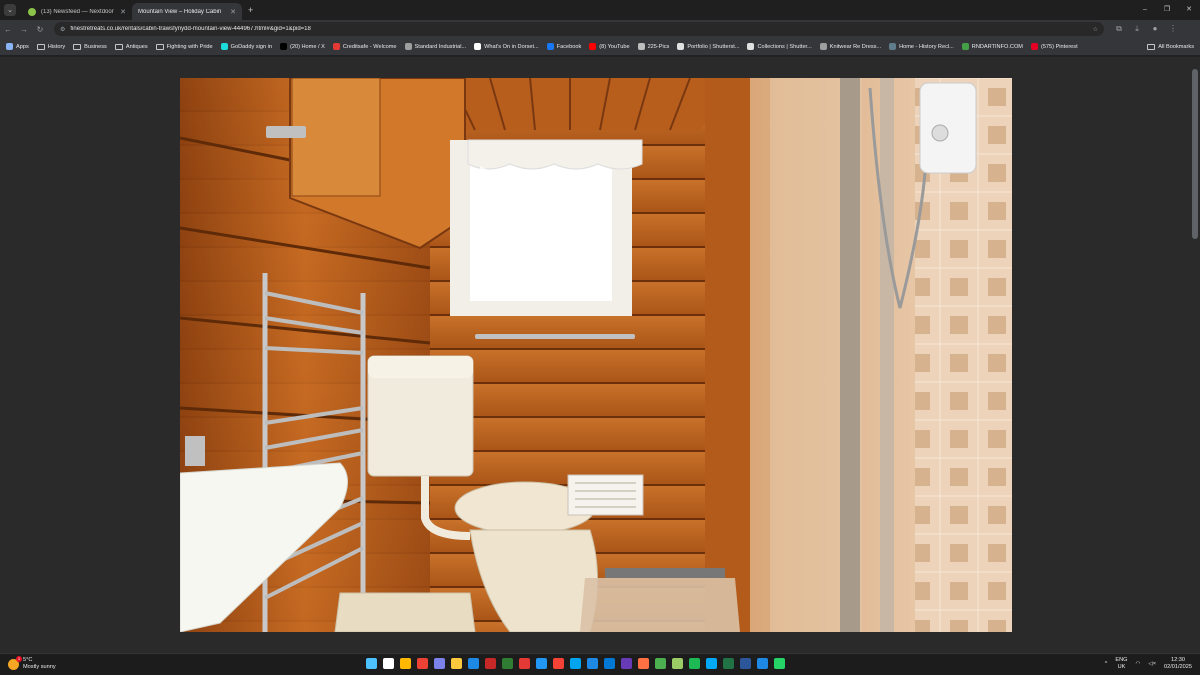  What do you see at coordinates (189, 46) in the screenshot?
I see `bookmark-label: Fighting with Pride` at bounding box center [189, 46].